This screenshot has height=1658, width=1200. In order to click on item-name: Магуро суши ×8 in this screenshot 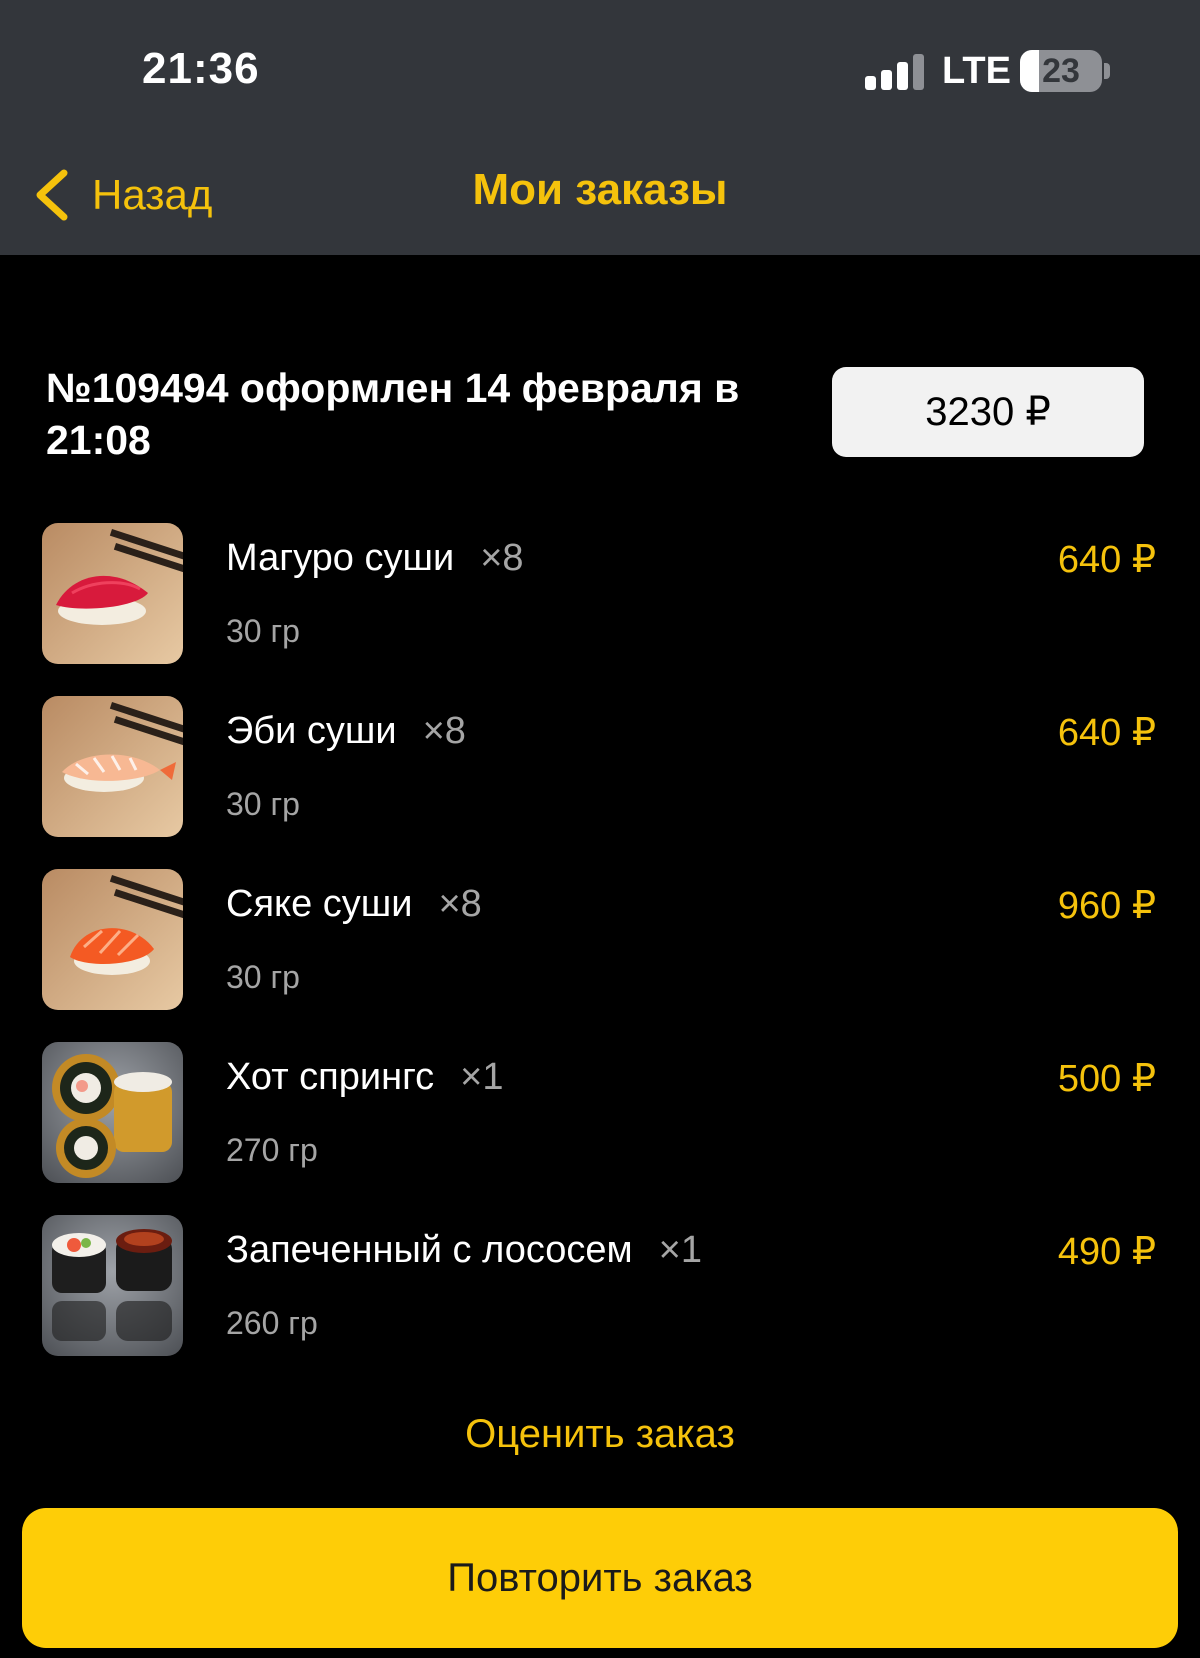, I will do `click(375, 558)`.